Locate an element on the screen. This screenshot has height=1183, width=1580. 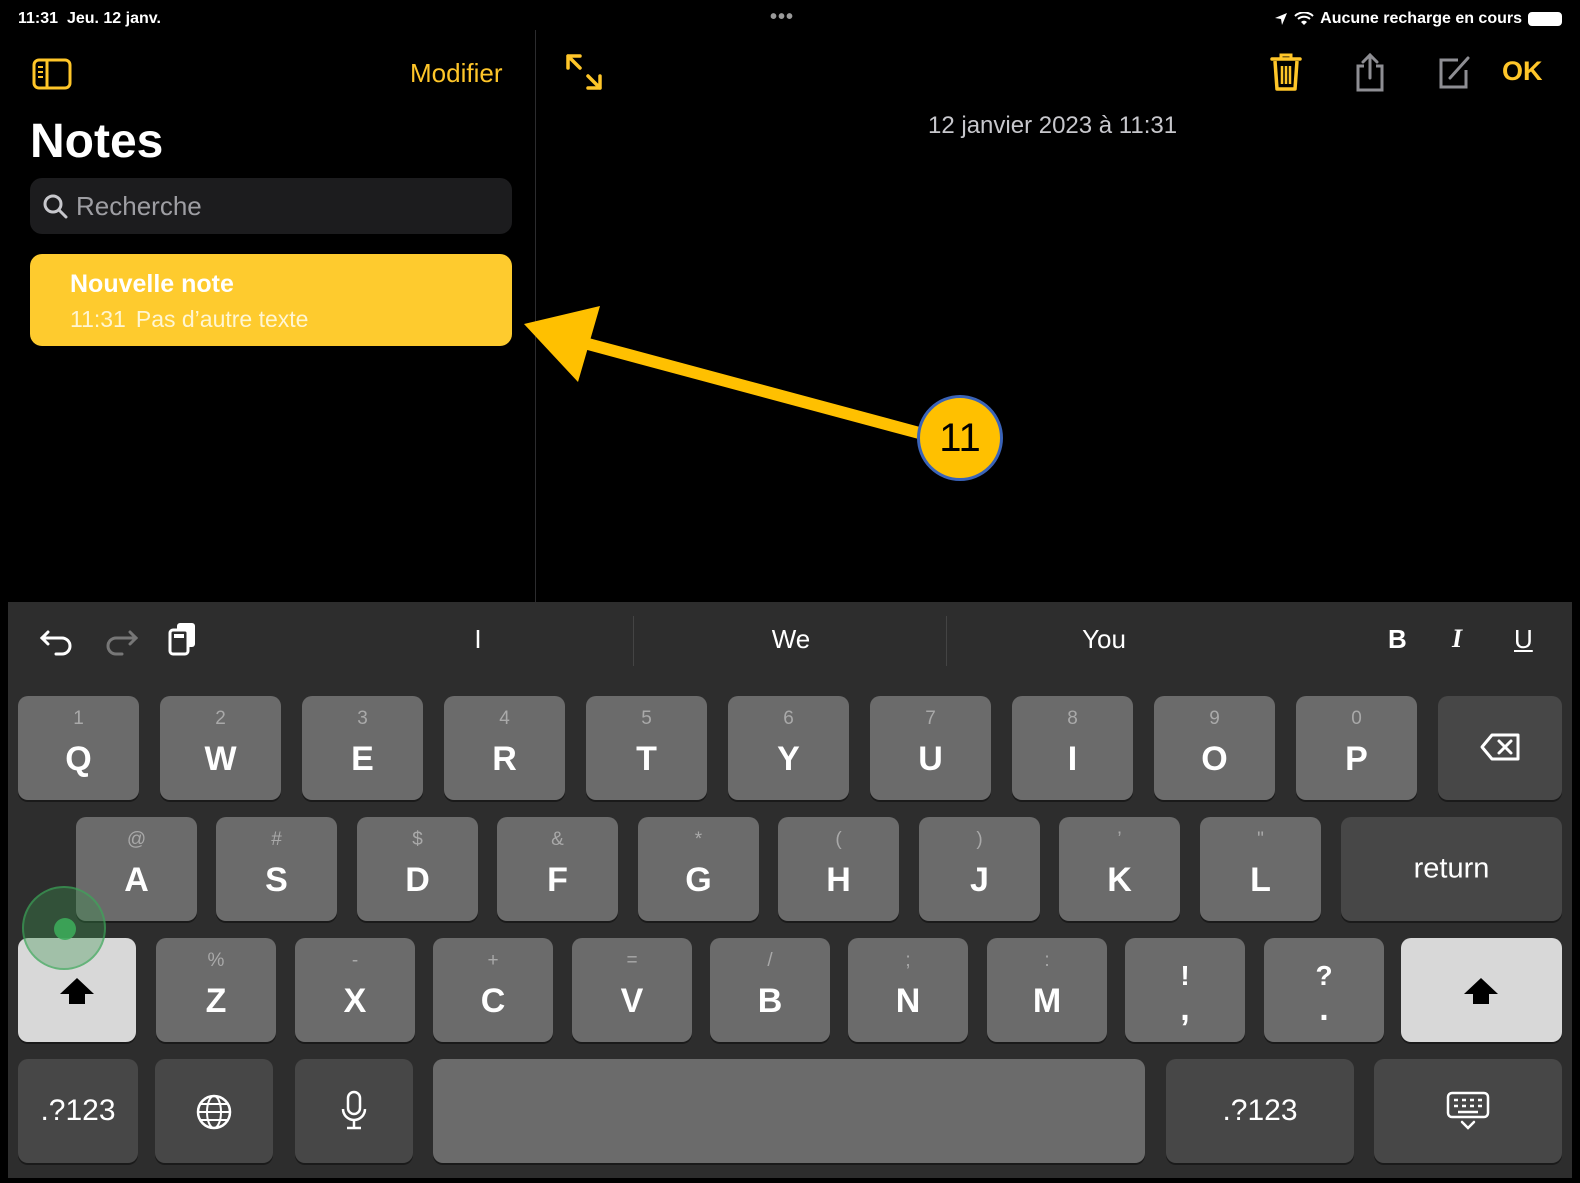
note-title: Nouvelle note is located at coordinates (152, 284).